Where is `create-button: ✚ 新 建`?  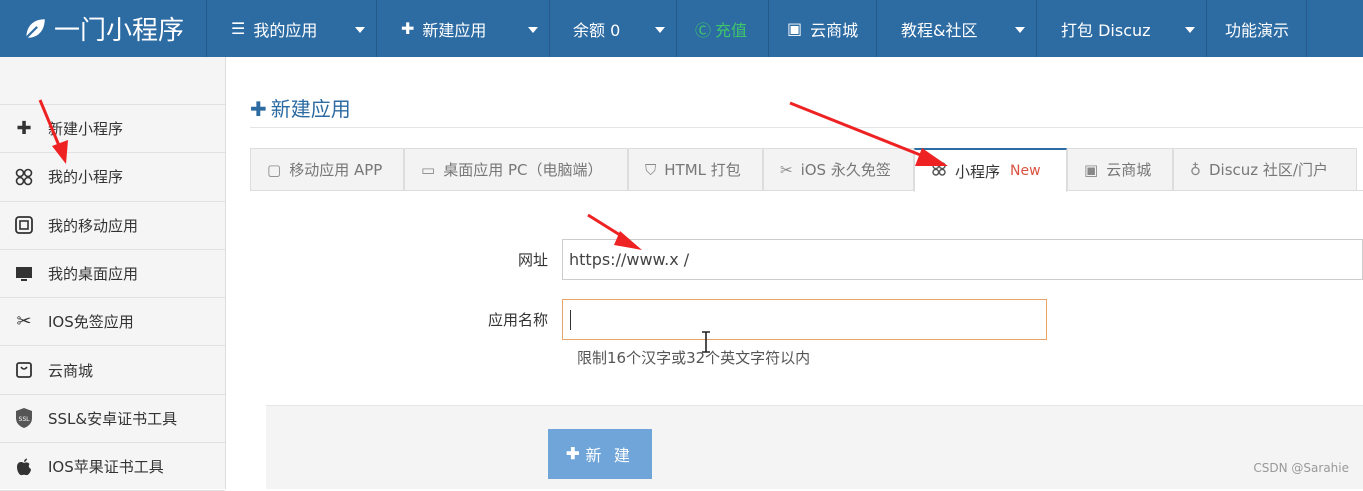 create-button: ✚ 新 建 is located at coordinates (600, 454).